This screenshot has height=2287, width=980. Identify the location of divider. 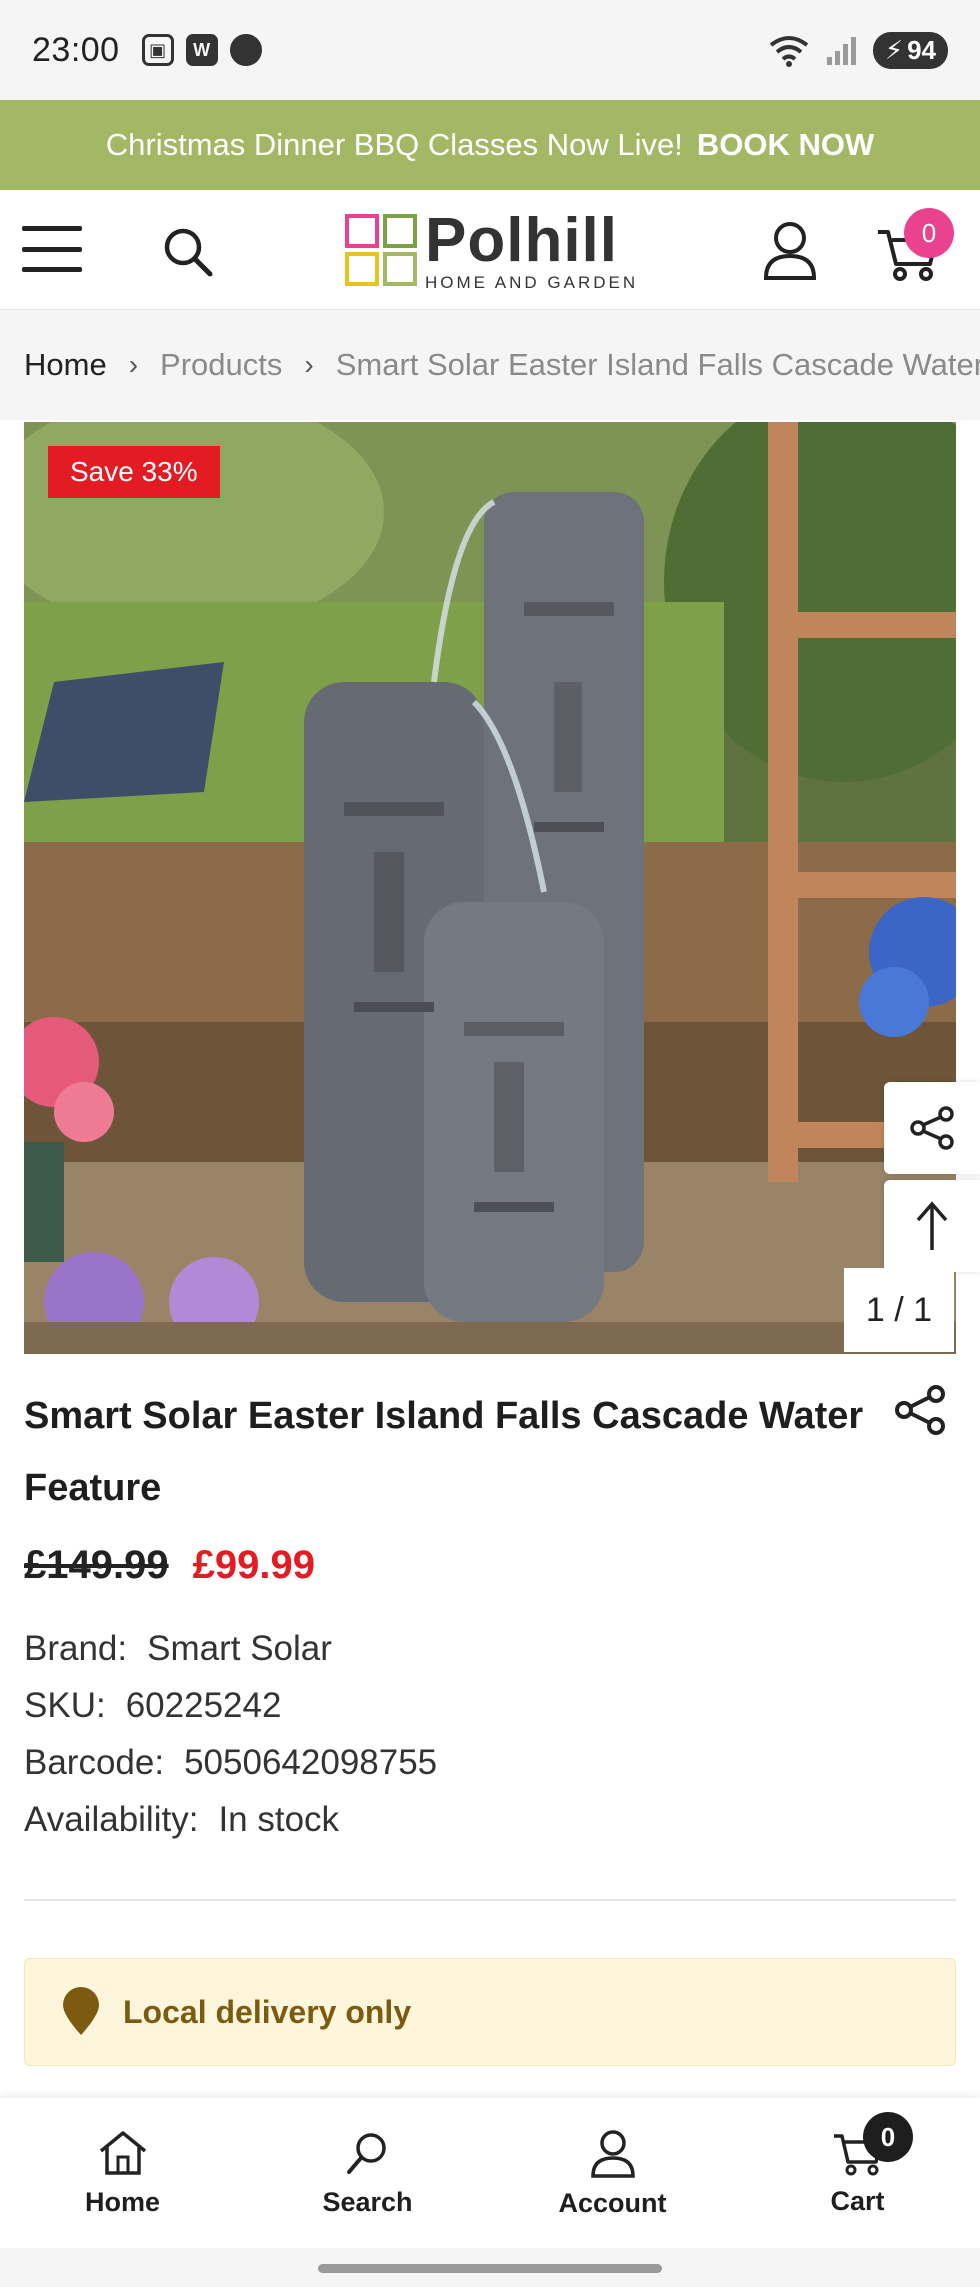
(490, 1900).